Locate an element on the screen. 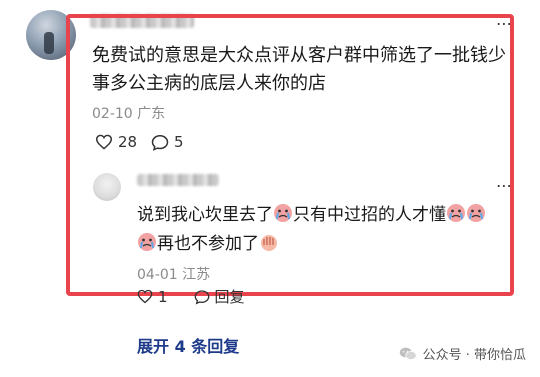 The height and width of the screenshot is (377, 540). comment-meta: 02-10 广东 is located at coordinates (128, 113).